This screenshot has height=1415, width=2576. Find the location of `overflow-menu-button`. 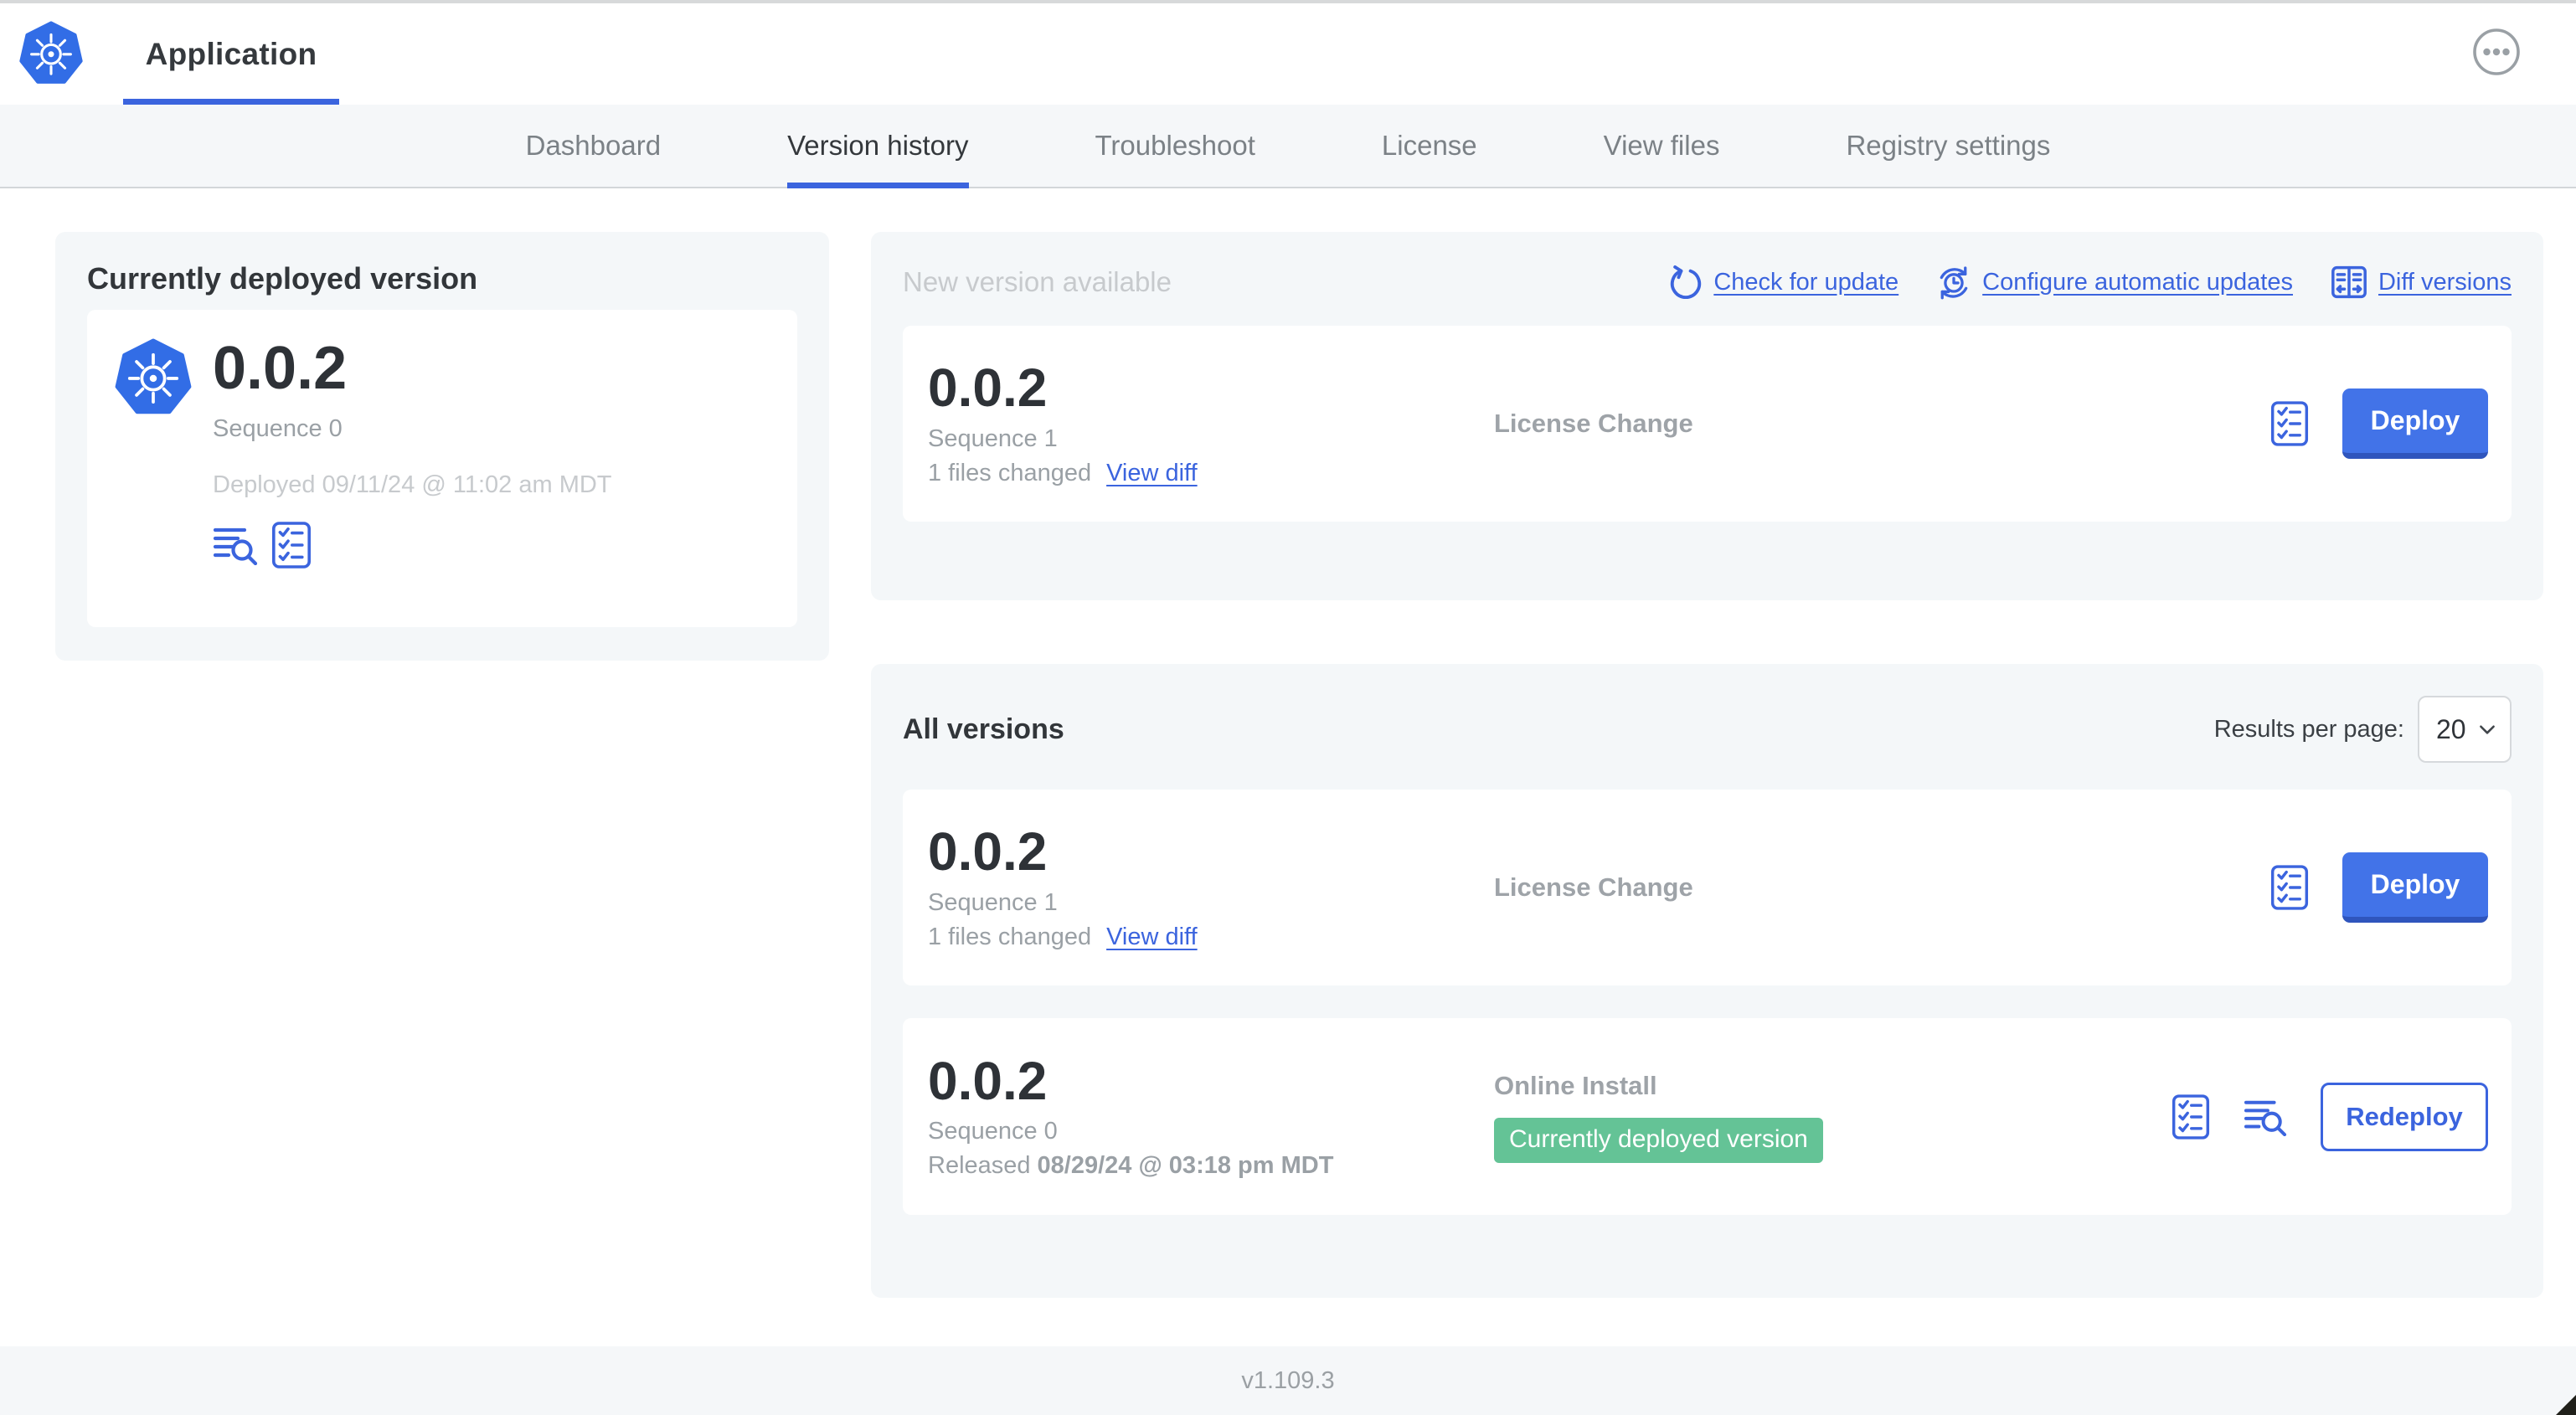

overflow-menu-button is located at coordinates (2496, 52).